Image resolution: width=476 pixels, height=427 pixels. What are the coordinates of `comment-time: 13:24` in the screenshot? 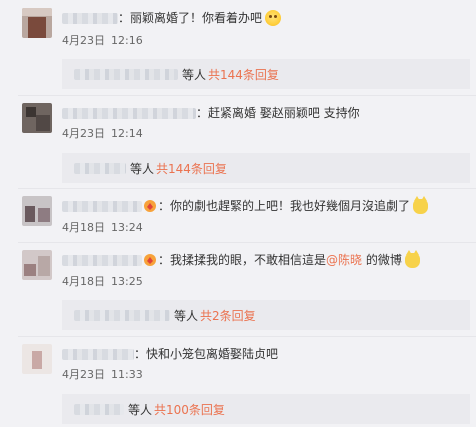 It's located at (127, 227).